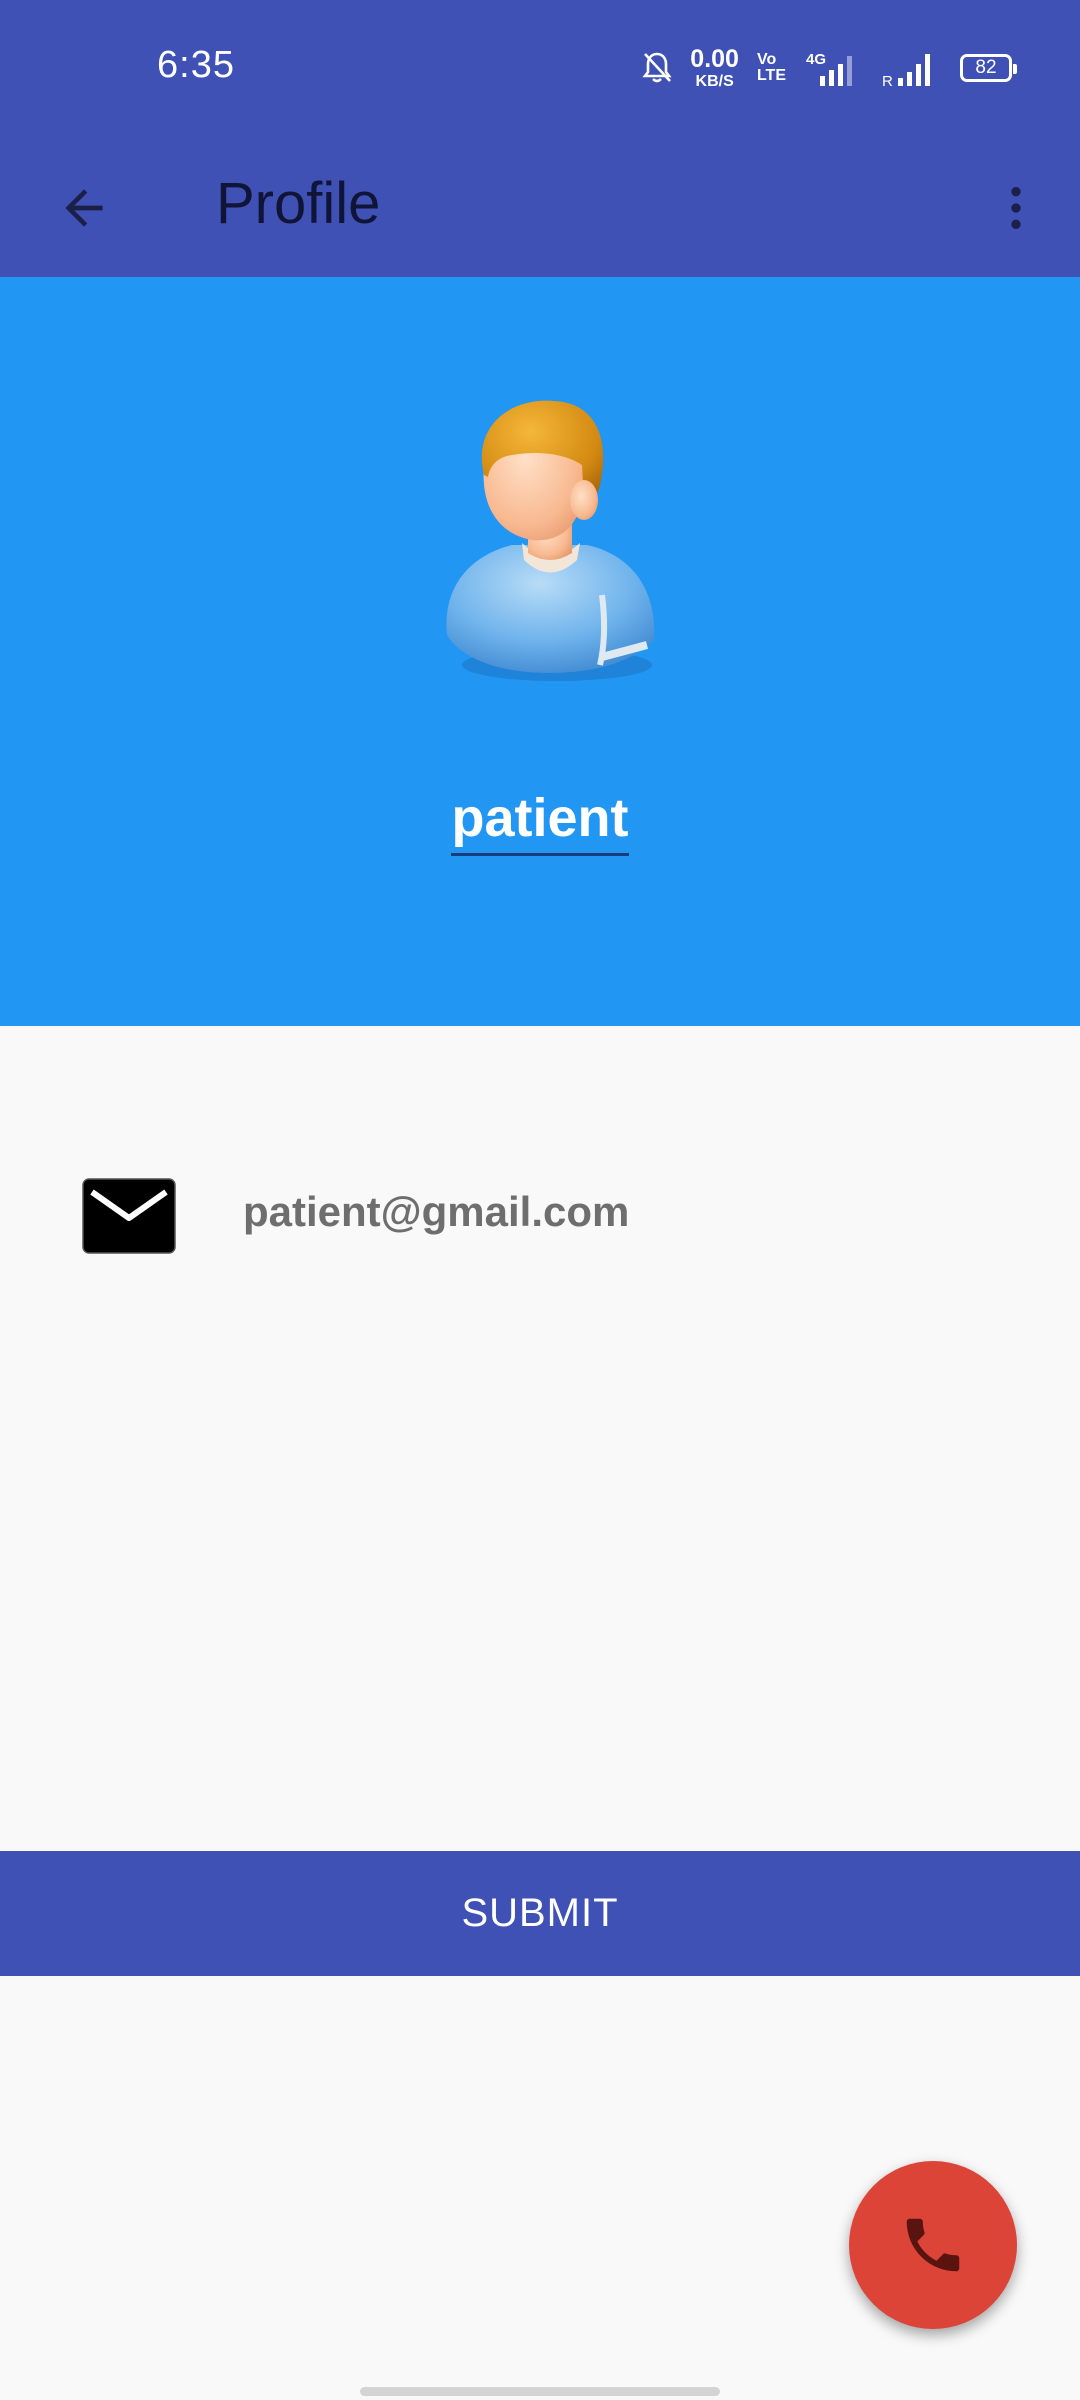 The width and height of the screenshot is (1080, 2400). What do you see at coordinates (887, 80) in the screenshot?
I see `roaming-label: R` at bounding box center [887, 80].